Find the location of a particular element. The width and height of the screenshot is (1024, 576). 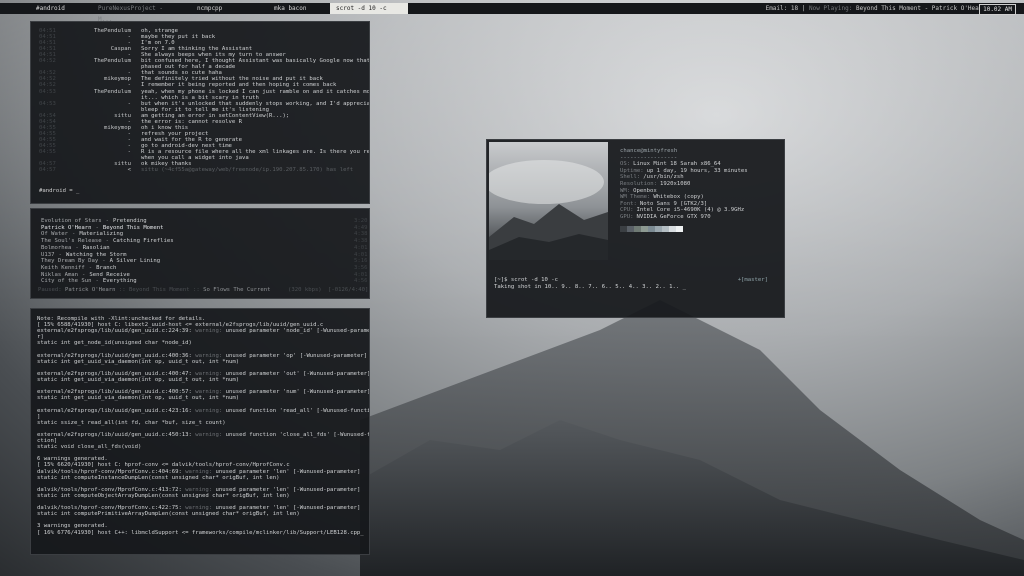

neofetch-info-line: WM Theme: Whitebox (copy) is located at coordinates (684, 197).